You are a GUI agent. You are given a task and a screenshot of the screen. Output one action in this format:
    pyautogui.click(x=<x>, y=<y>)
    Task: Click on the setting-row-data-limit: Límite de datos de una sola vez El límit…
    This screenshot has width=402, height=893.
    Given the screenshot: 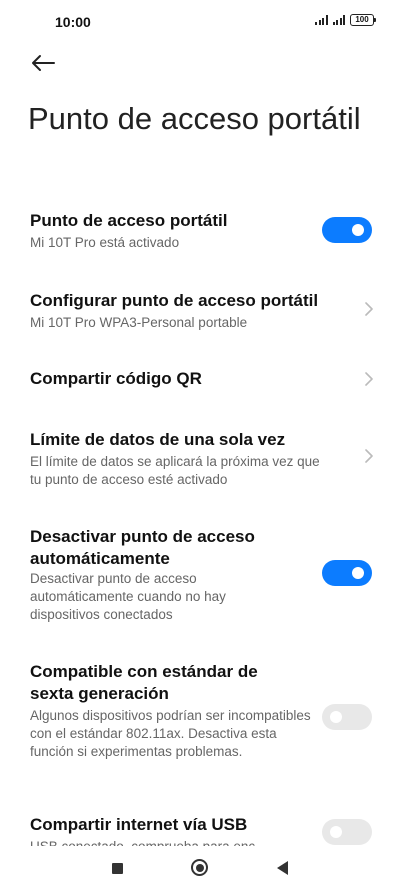 What is the action you would take?
    pyautogui.click(x=201, y=459)
    